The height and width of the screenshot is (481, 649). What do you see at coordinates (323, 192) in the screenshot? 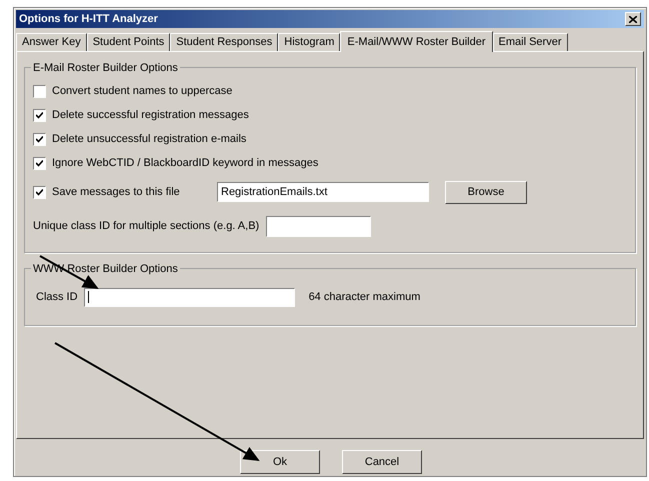
I see `file-name-field: RegistrationEmails.txt` at bounding box center [323, 192].